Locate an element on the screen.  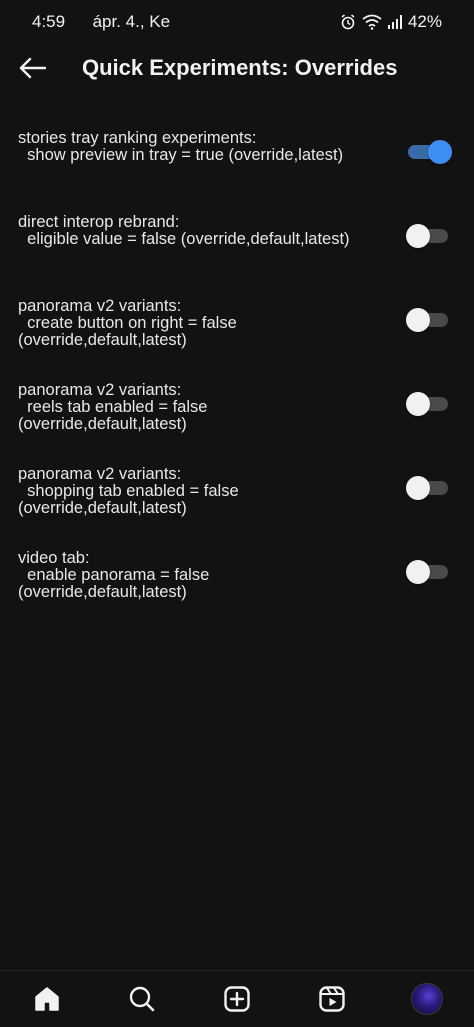
arrow-left-icon is located at coordinates (32, 68).